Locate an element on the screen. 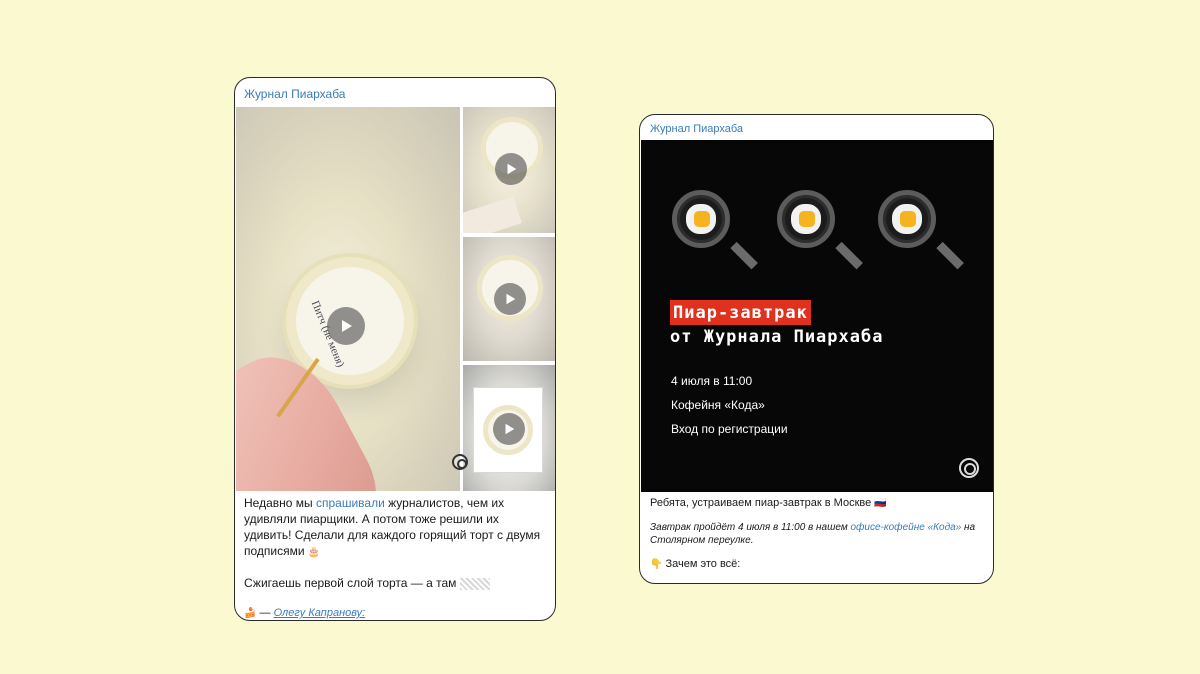  post-text-part: Недавно мы is located at coordinates (280, 503).